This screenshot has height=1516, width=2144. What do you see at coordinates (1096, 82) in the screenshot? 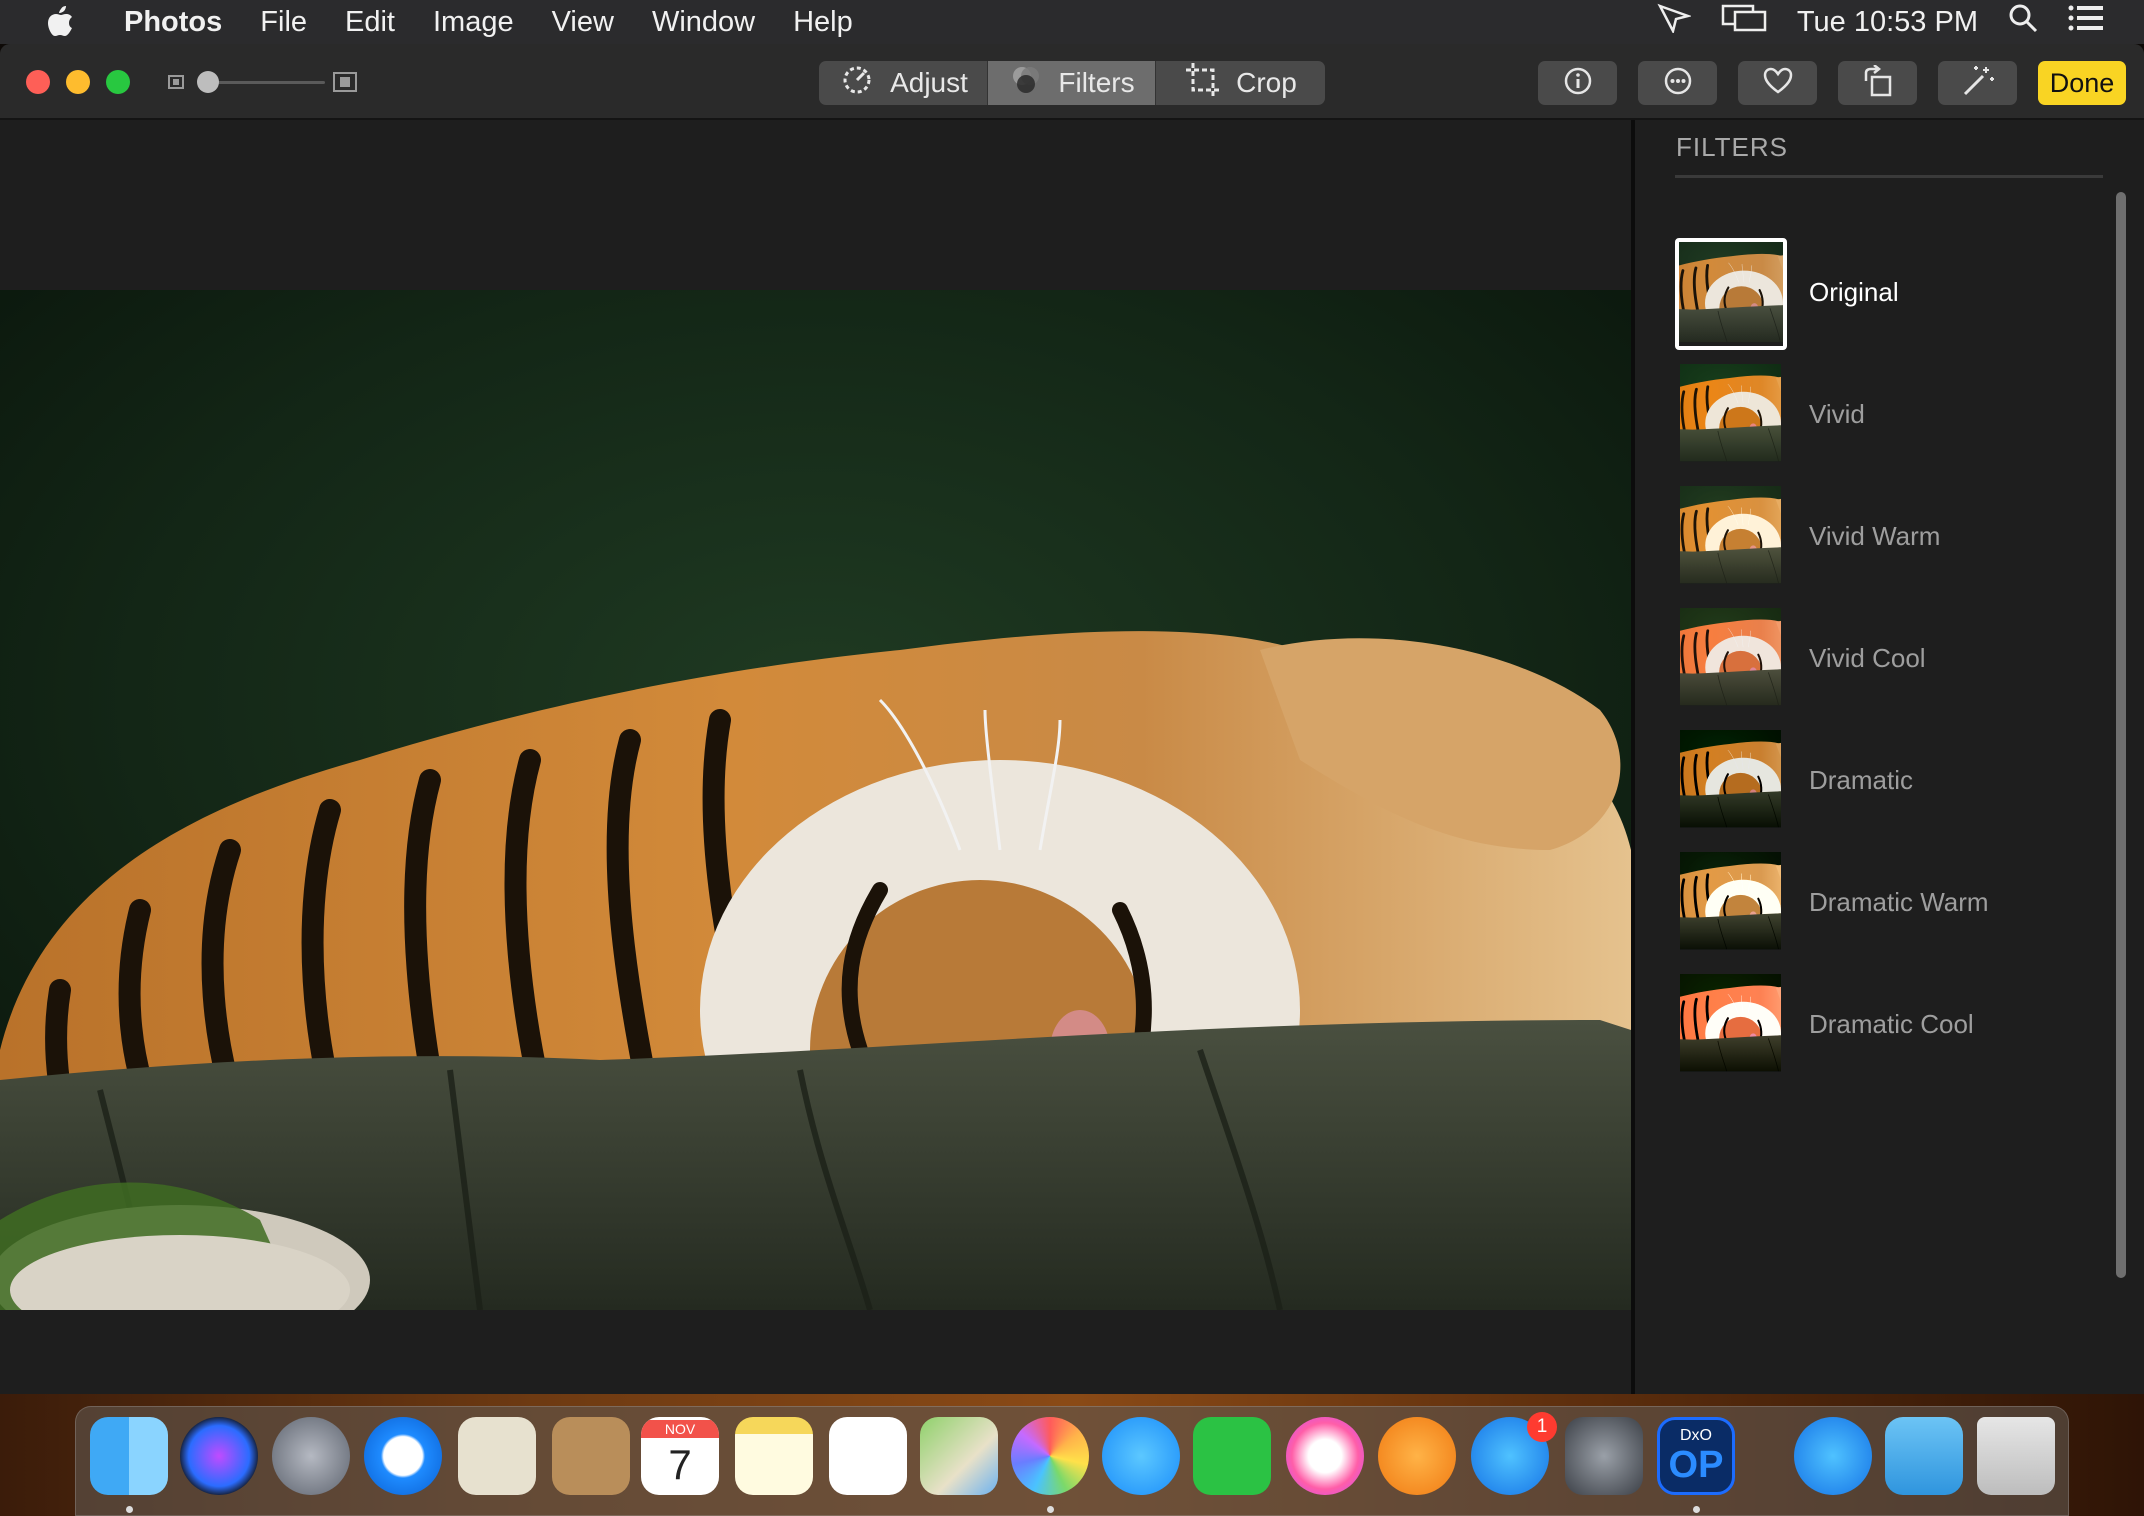
I see `tab-filters-label: Filters` at bounding box center [1096, 82].